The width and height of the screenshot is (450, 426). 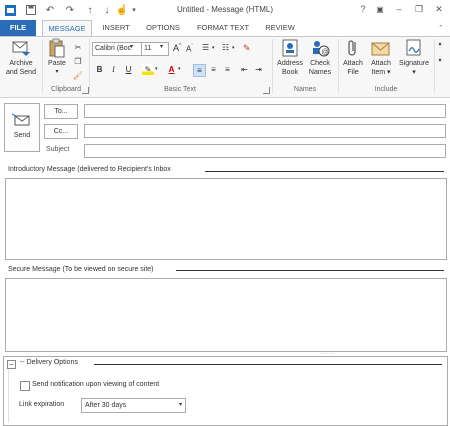 I want to click on cc-field, so click(x=265, y=131).